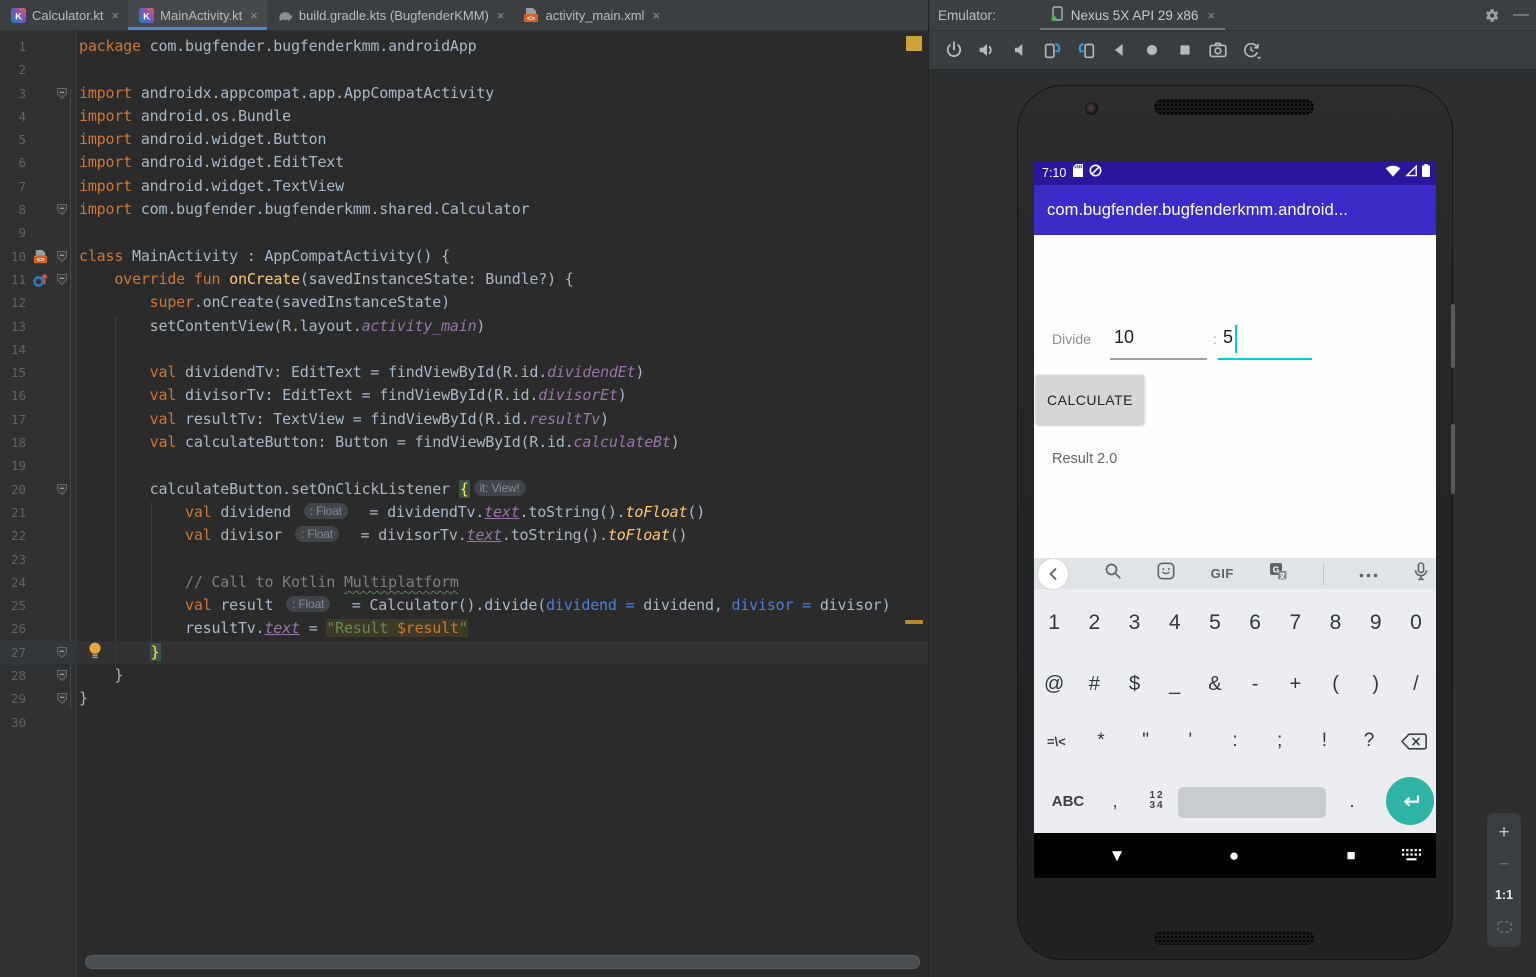  What do you see at coordinates (1090, 399) in the screenshot?
I see `calculate-button: CALCULATE` at bounding box center [1090, 399].